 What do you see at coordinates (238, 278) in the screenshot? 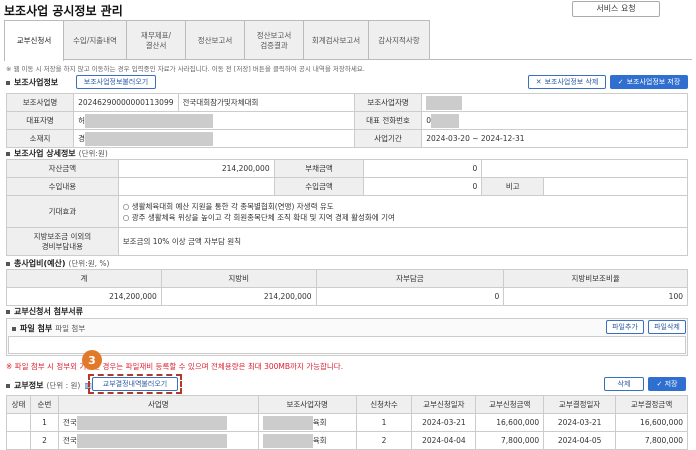
I see `header-local: 지방비` at bounding box center [238, 278].